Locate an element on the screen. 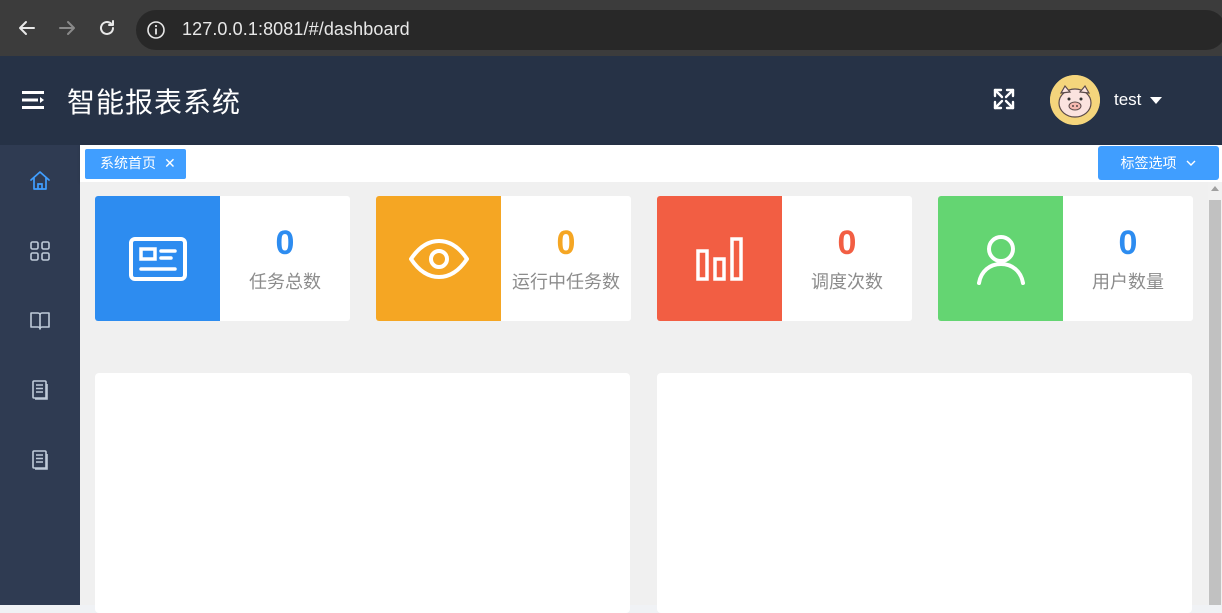  avatar is located at coordinates (1075, 100).